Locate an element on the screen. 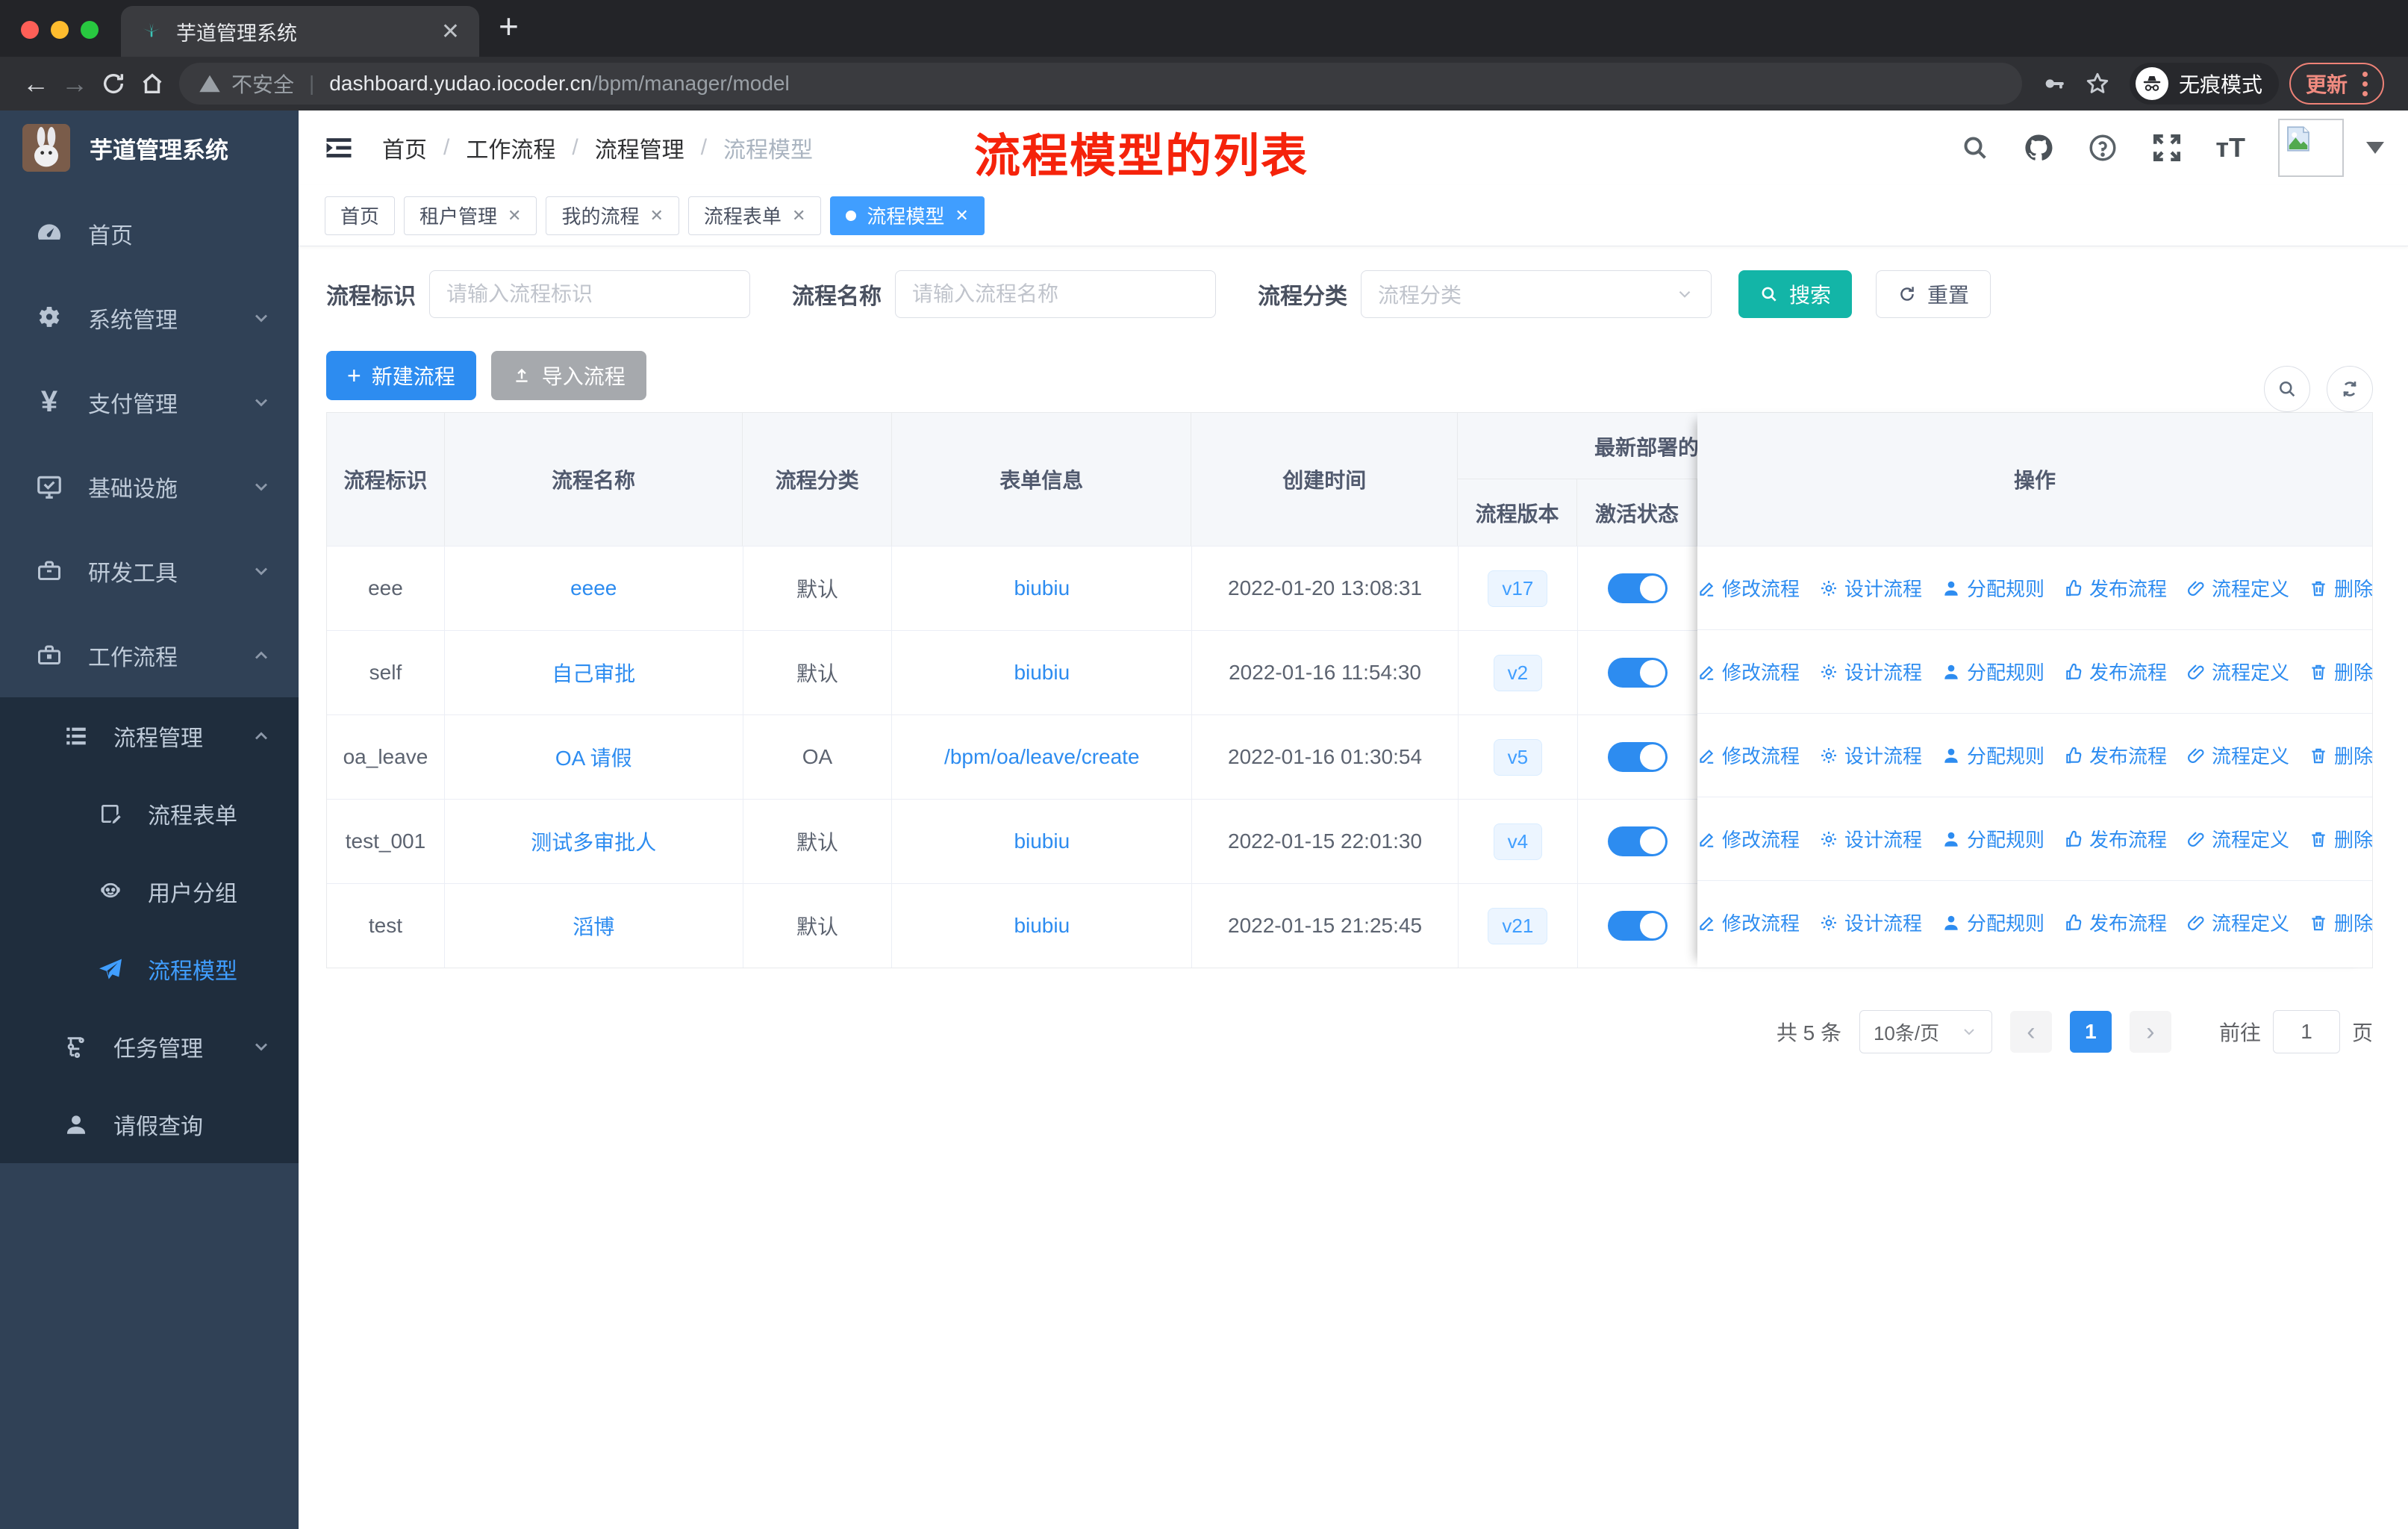 The height and width of the screenshot is (1529, 2408). fullscreen-icon is located at coordinates (2167, 148).